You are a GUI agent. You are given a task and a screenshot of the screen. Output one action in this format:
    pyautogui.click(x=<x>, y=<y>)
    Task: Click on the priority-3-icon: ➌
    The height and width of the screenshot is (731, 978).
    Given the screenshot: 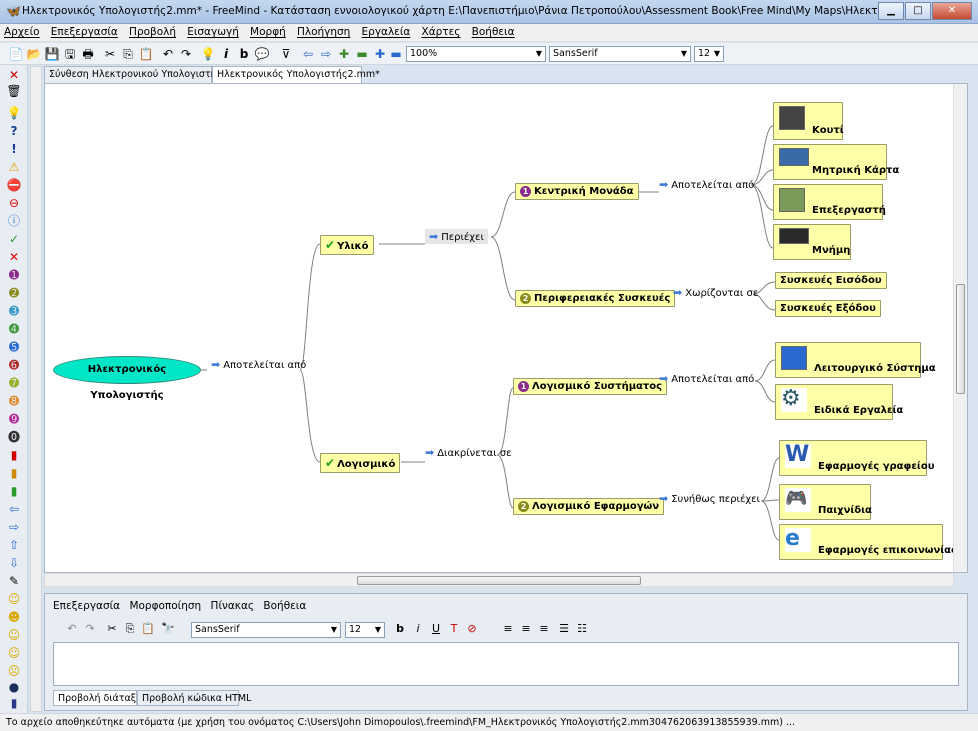 What is the action you would take?
    pyautogui.click(x=14, y=311)
    